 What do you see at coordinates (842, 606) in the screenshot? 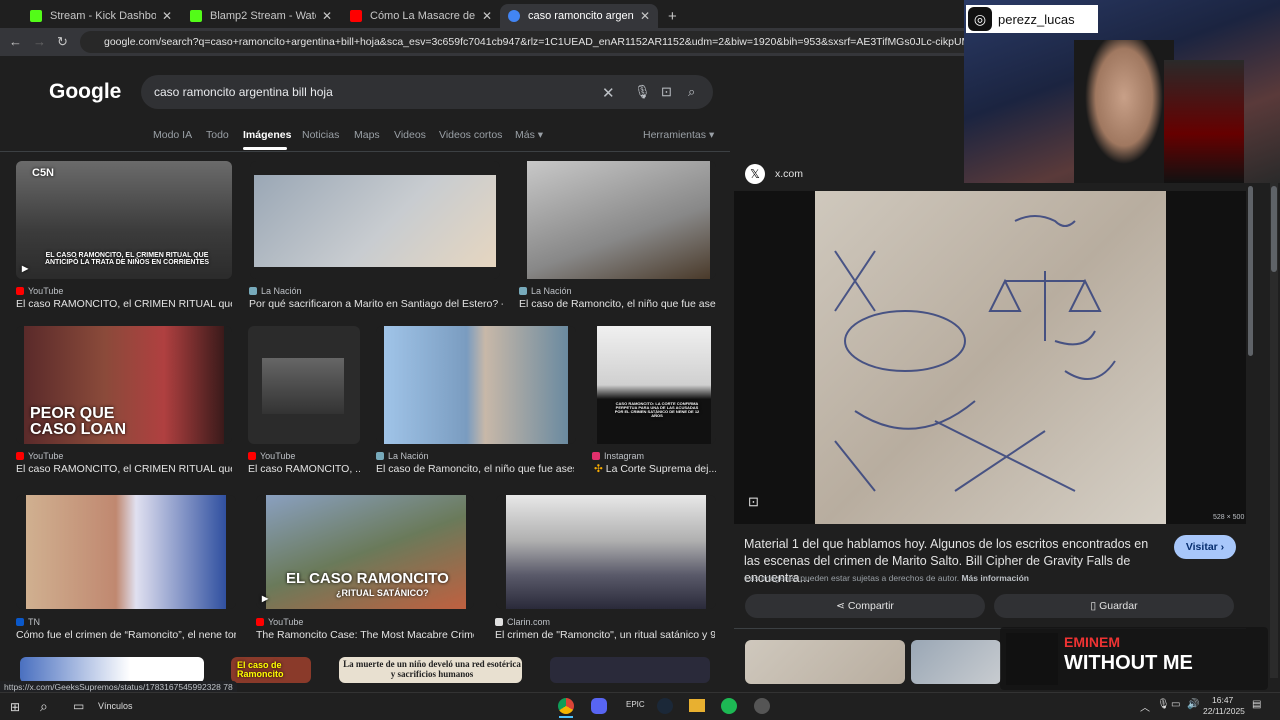
I see `share-icon: ⋖` at bounding box center [842, 606].